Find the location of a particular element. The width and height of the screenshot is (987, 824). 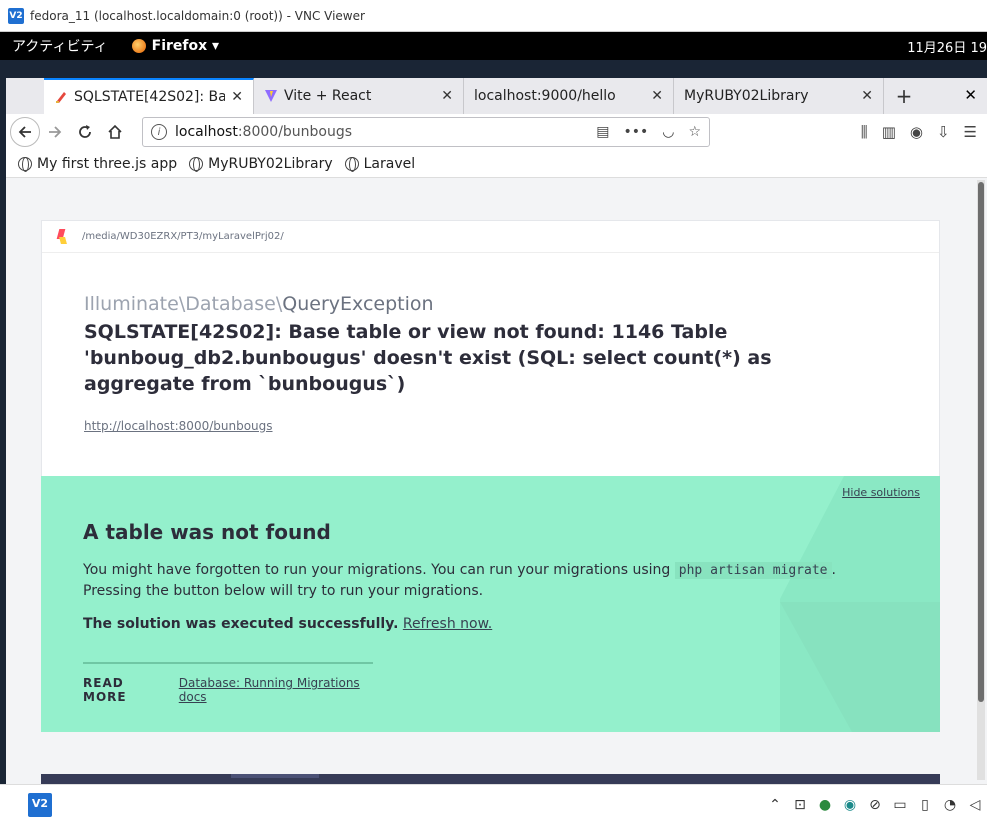

reader-view-icon: ▤ is located at coordinates (602, 132).